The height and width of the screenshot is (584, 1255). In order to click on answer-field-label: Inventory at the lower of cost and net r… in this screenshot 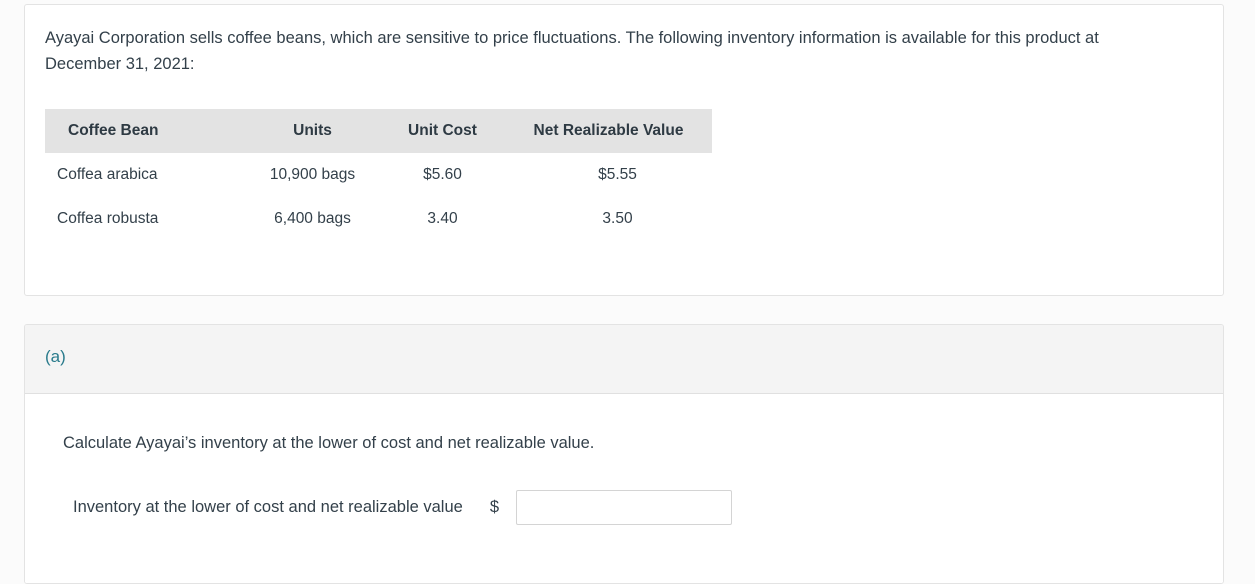, I will do `click(268, 507)`.